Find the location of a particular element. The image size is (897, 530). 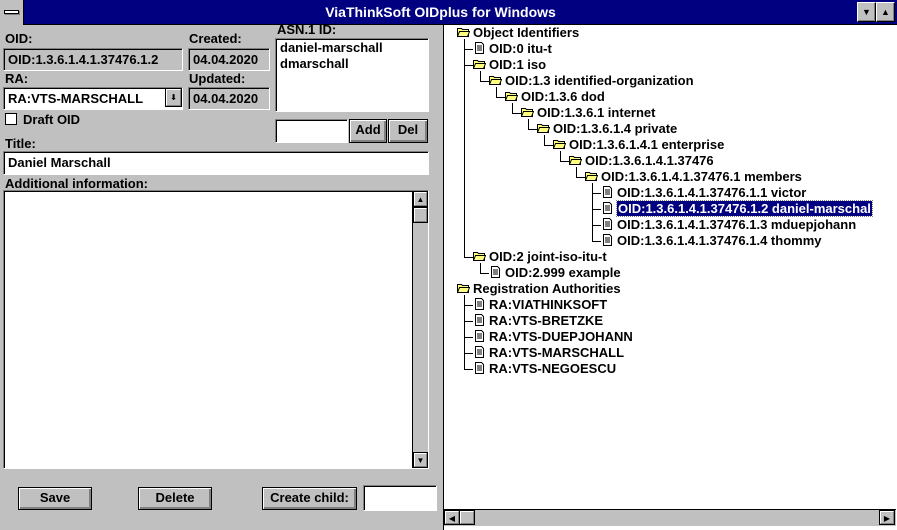

minimize-button: ▼ is located at coordinates (866, 12).